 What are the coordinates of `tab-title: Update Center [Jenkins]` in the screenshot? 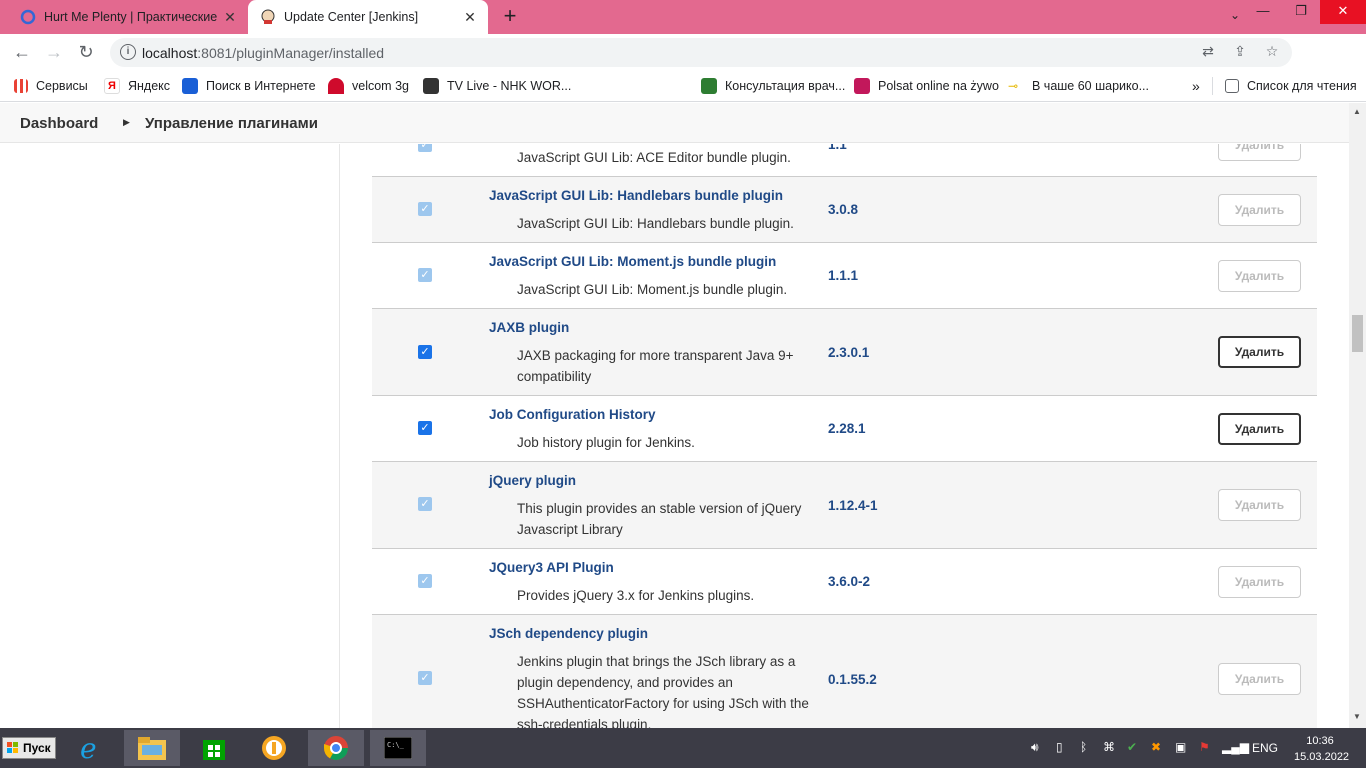 It's located at (351, 17).